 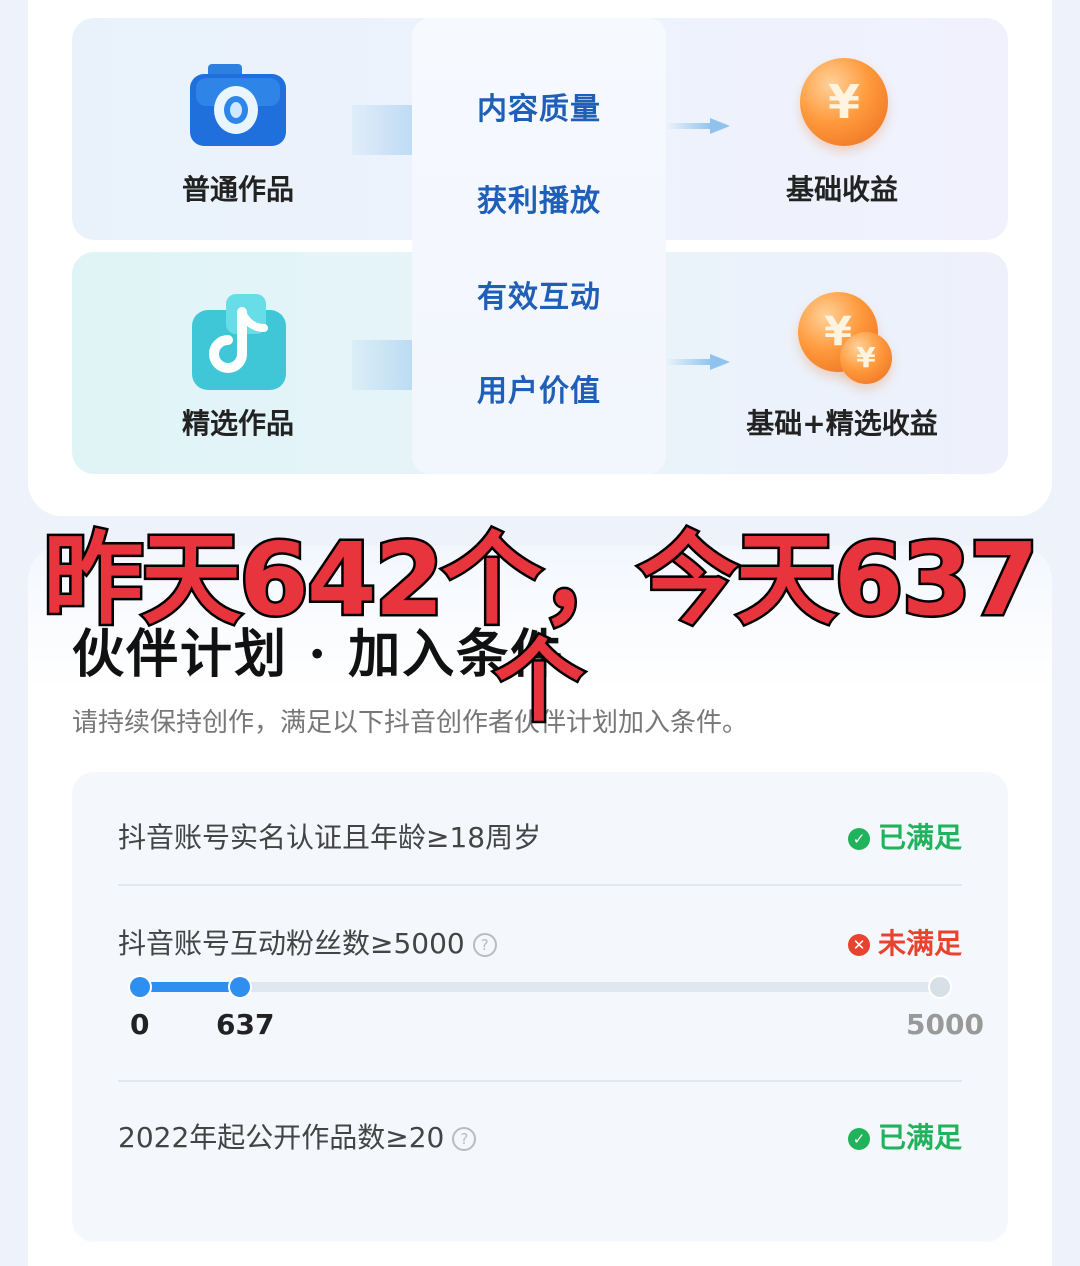 I want to click on followers-progress-bar, so click(x=540, y=987).